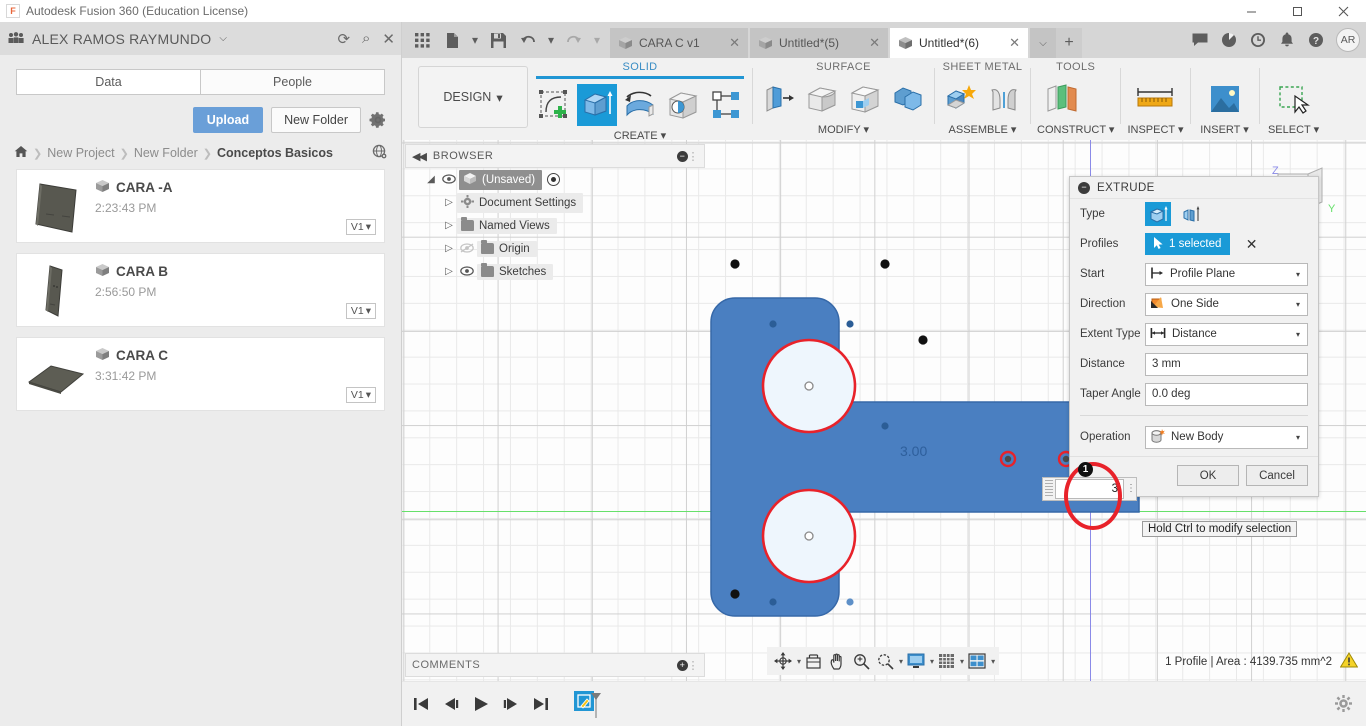 This screenshot has height=726, width=1366. Describe the element at coordinates (1277, 475) in the screenshot. I see `cancel-button: Cancel` at that location.